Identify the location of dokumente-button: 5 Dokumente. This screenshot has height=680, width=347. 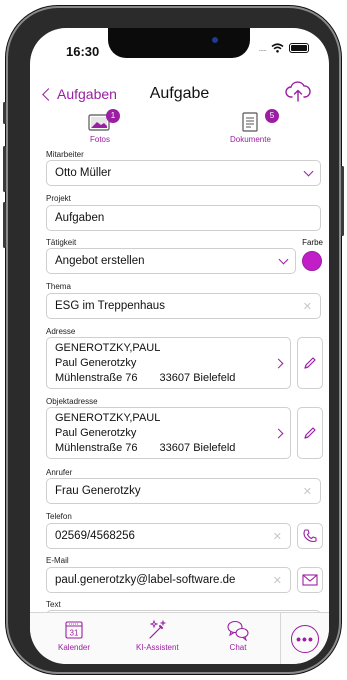
(254, 126).